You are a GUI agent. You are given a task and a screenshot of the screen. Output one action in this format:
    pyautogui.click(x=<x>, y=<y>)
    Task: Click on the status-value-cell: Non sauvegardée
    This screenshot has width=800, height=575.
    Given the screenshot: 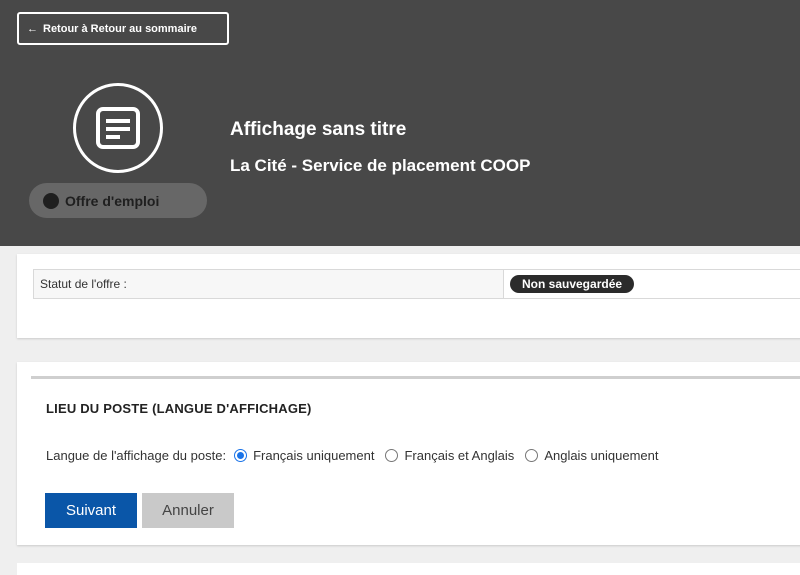 What is the action you would take?
    pyautogui.click(x=652, y=284)
    